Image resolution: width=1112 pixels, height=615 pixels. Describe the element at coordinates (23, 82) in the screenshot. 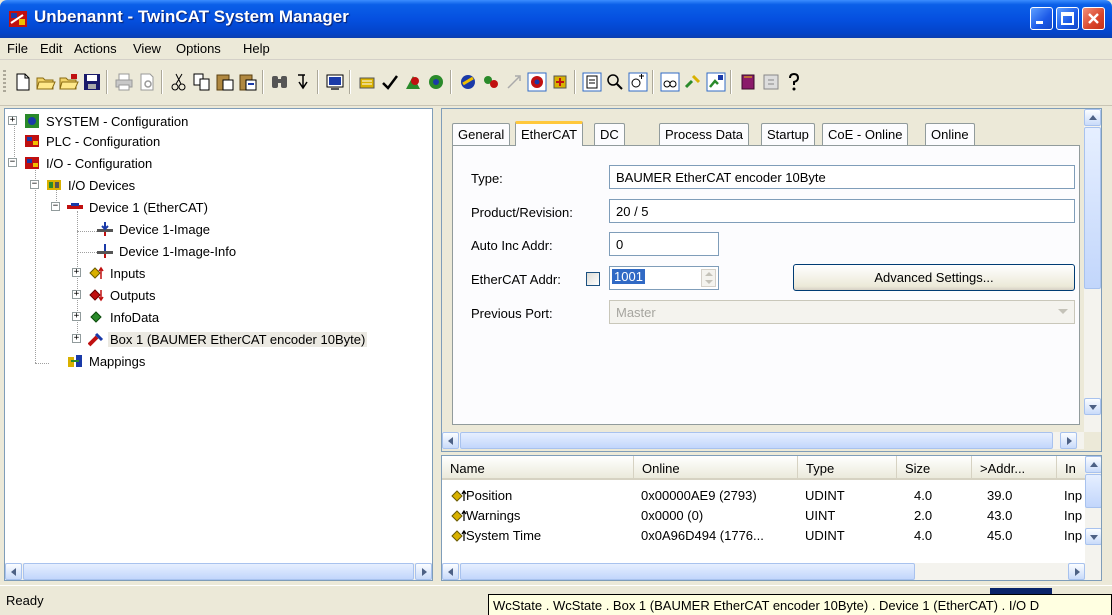

I see `new-icon` at that location.